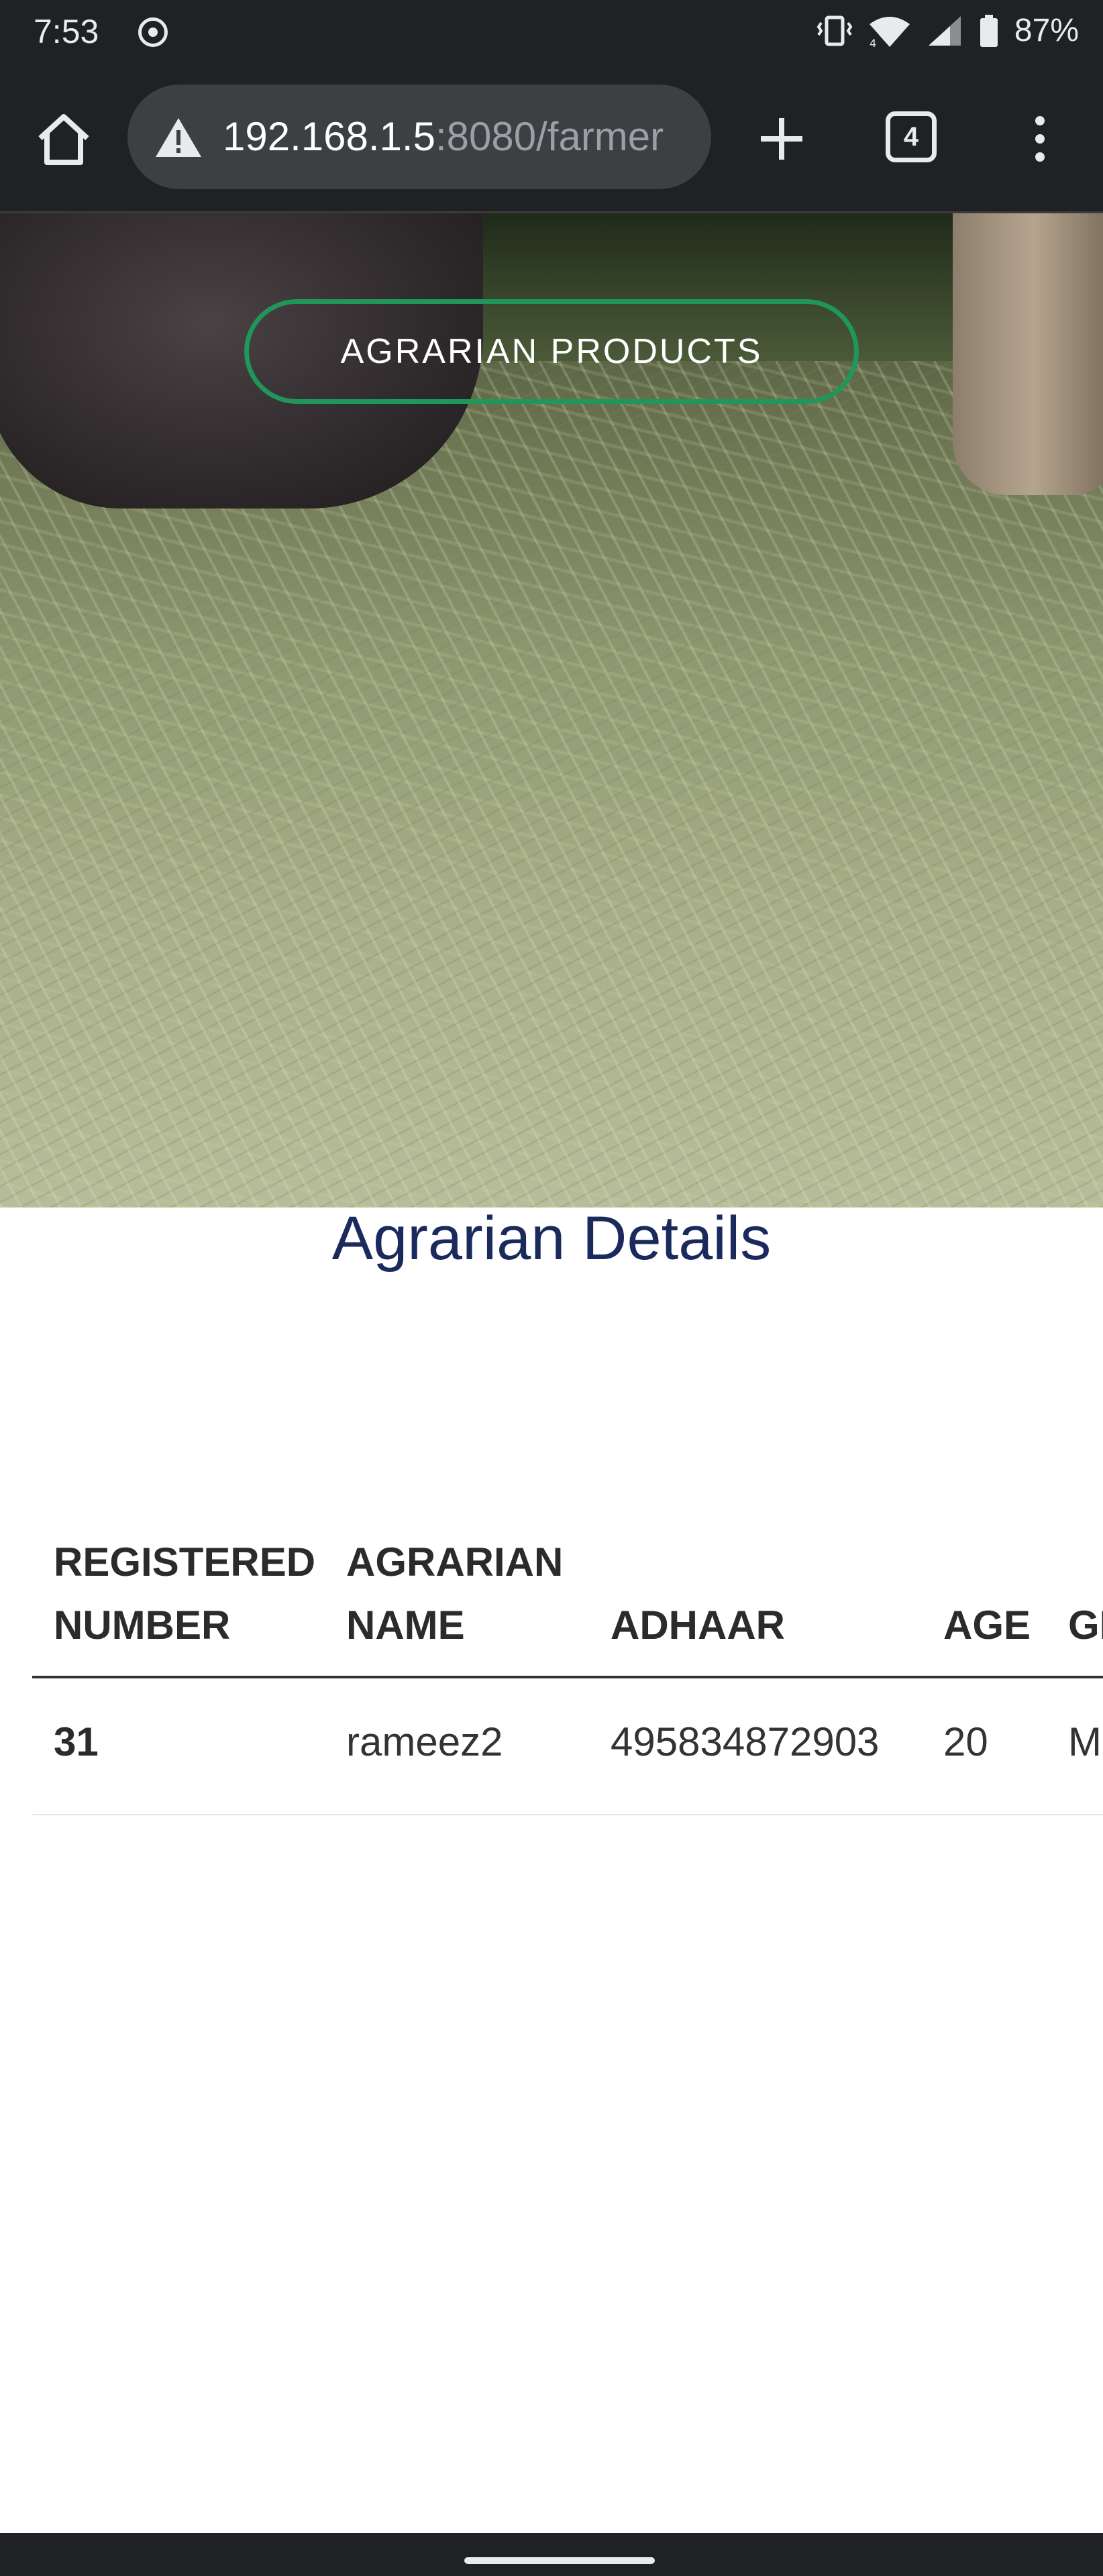 This screenshot has width=1103, height=2576. I want to click on cell-gender: M, so click(1085, 1741).